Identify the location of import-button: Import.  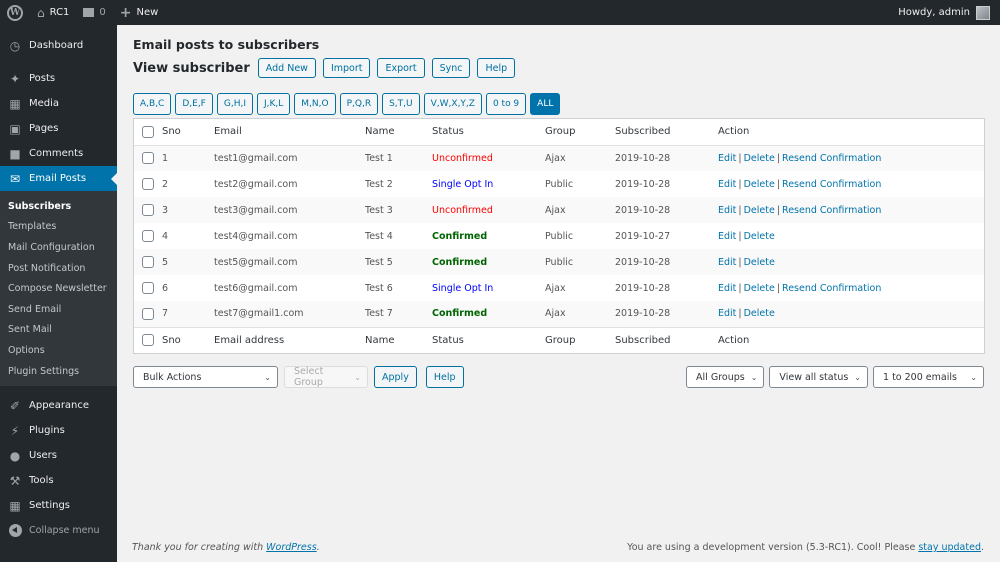
(346, 68).